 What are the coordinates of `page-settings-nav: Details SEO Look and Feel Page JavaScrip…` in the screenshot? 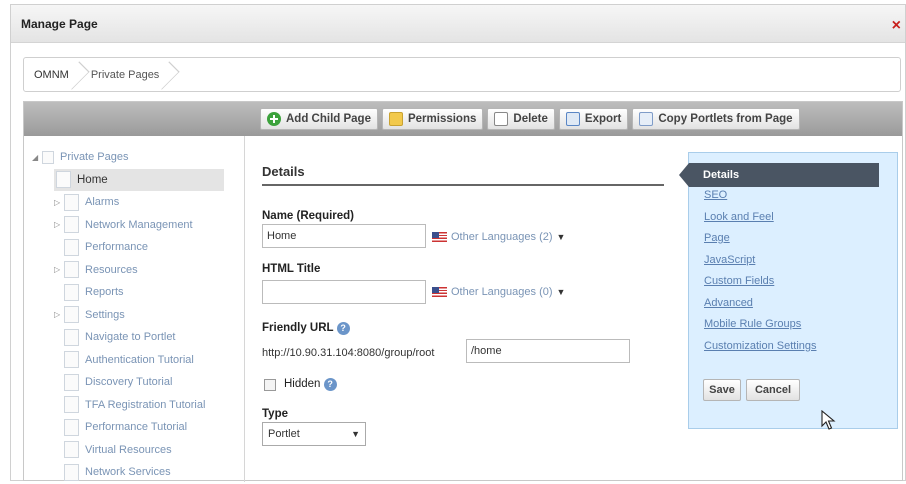 It's located at (788, 290).